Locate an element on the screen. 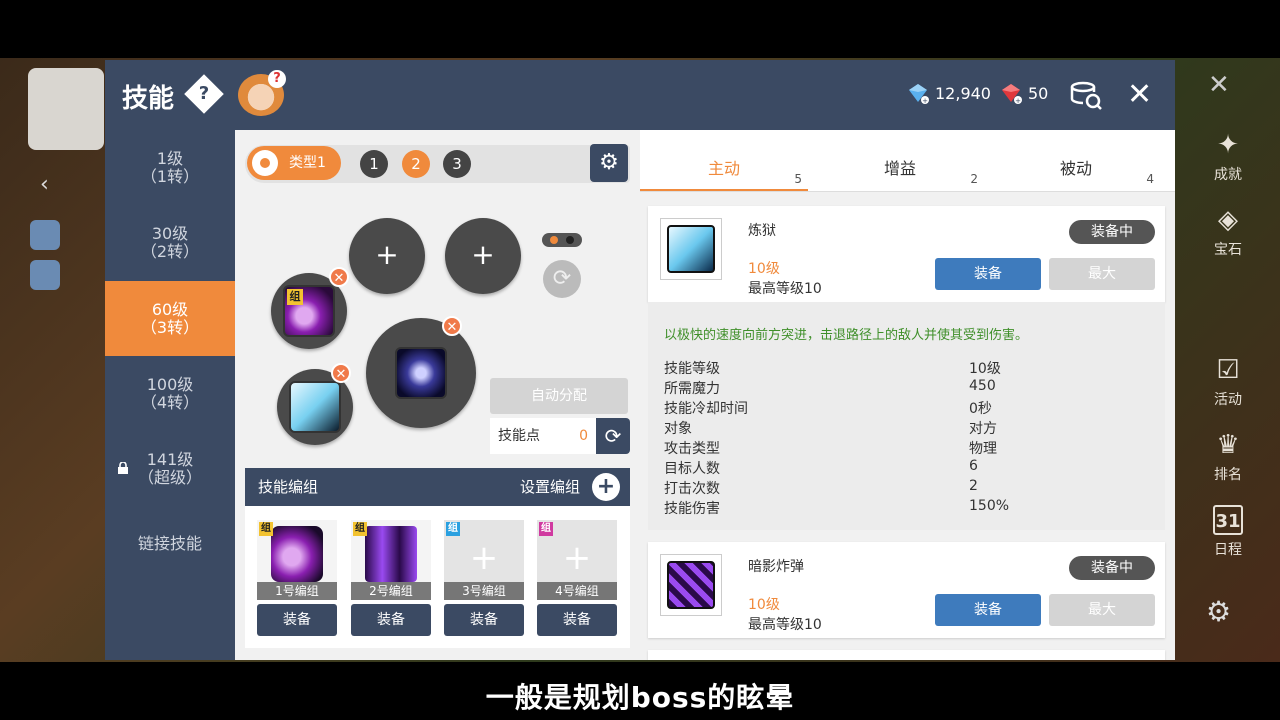 This screenshot has width=1280, height=720. skill-points-display: 技能点 0 is located at coordinates (543, 436).